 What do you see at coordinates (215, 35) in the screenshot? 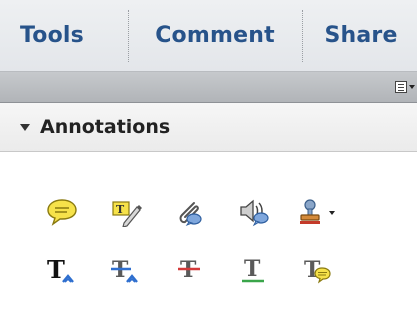
I see `tab-comment: Comment` at bounding box center [215, 35].